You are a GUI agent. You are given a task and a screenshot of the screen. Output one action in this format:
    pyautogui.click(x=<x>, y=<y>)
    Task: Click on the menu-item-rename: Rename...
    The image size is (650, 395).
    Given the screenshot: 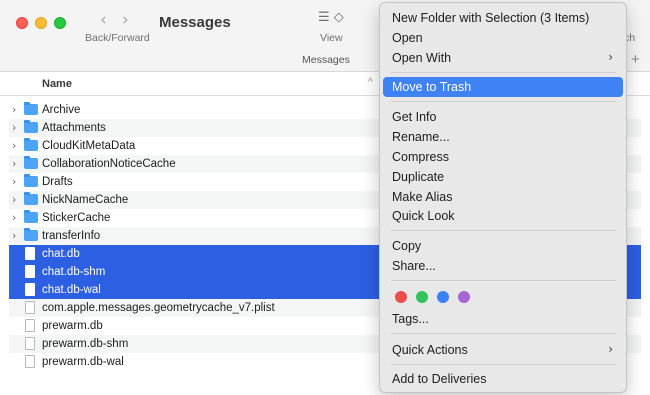 What is the action you would take?
    pyautogui.click(x=503, y=137)
    